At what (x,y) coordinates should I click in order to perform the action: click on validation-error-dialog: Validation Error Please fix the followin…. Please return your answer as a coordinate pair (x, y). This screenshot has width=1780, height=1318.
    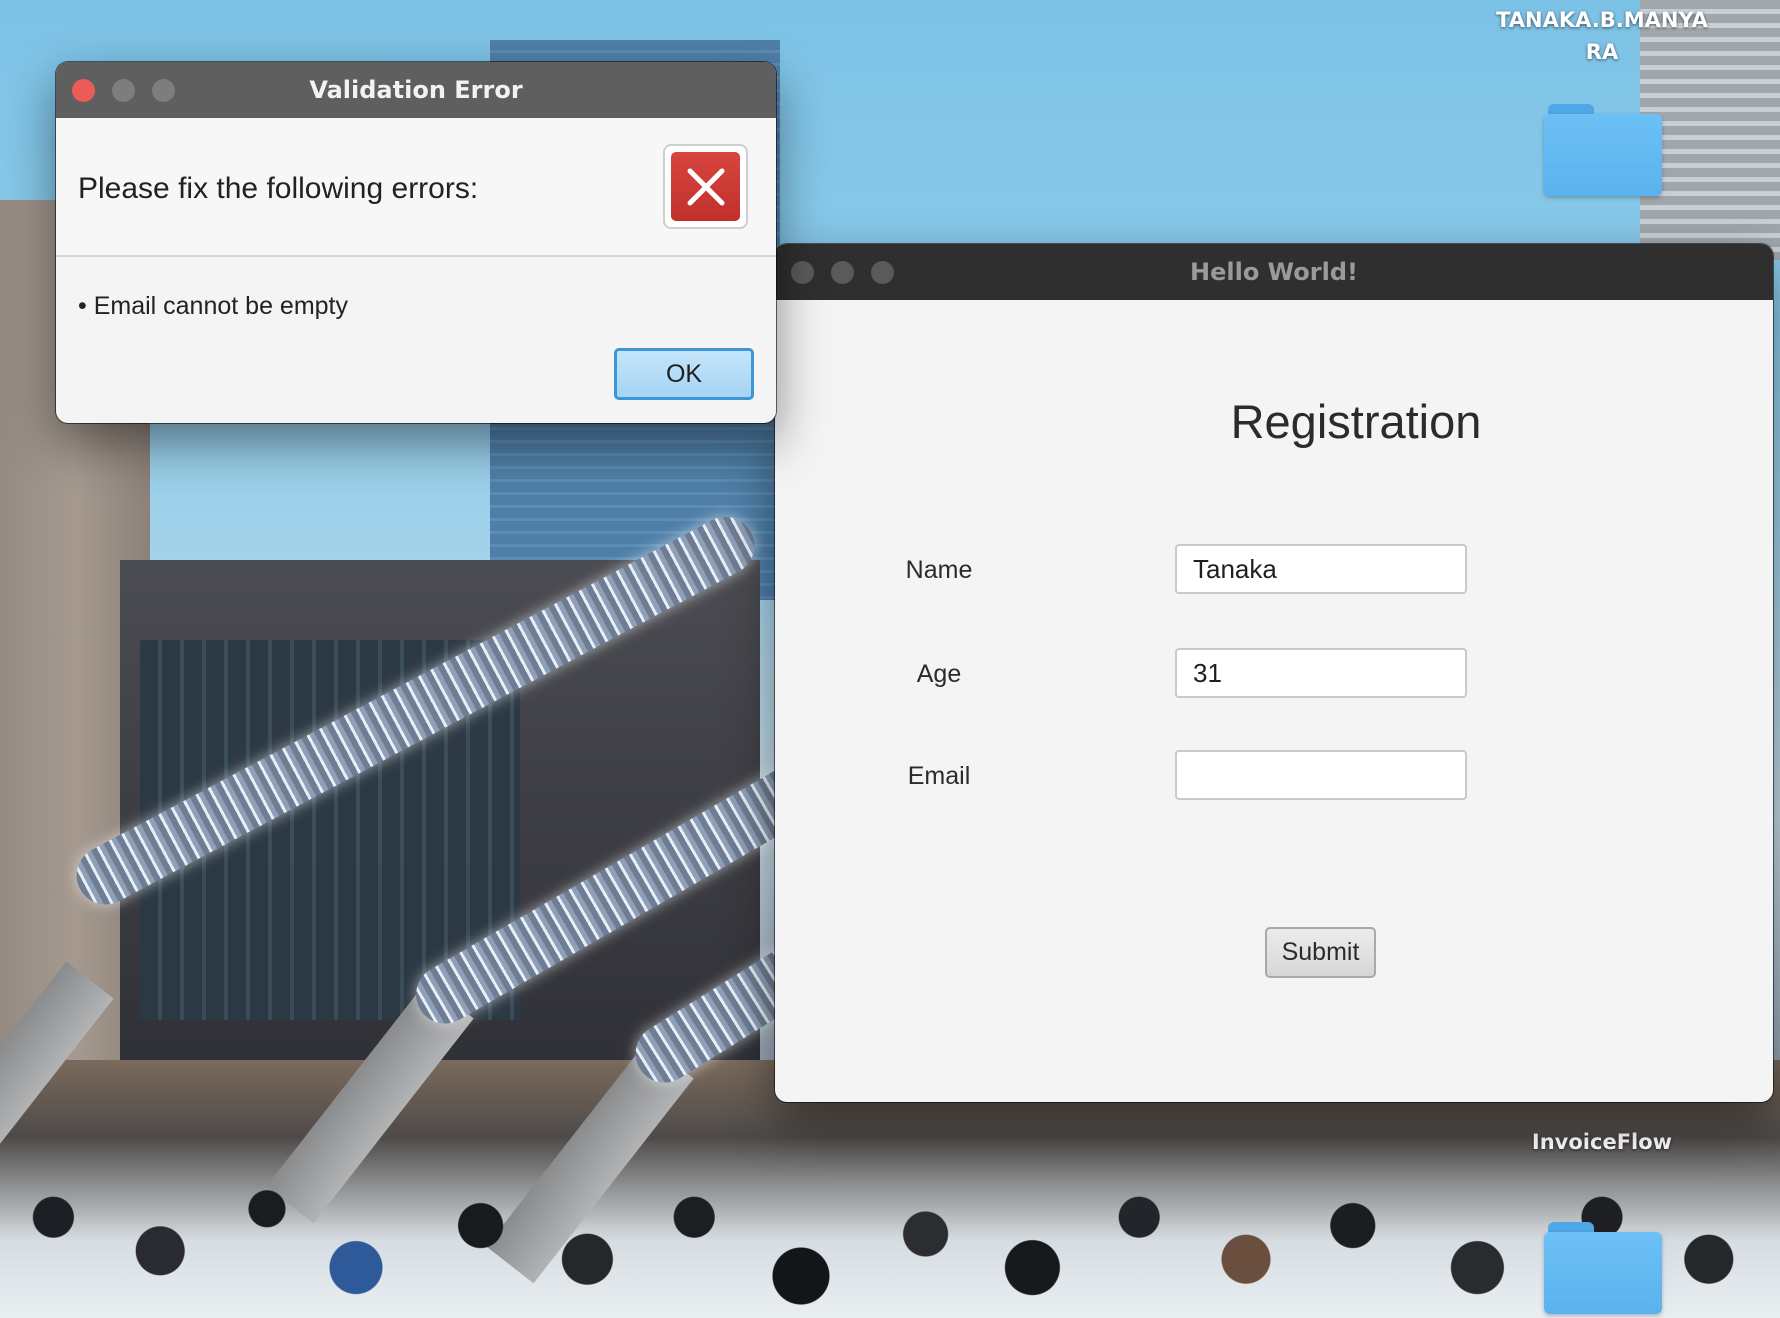
    Looking at the image, I should click on (416, 242).